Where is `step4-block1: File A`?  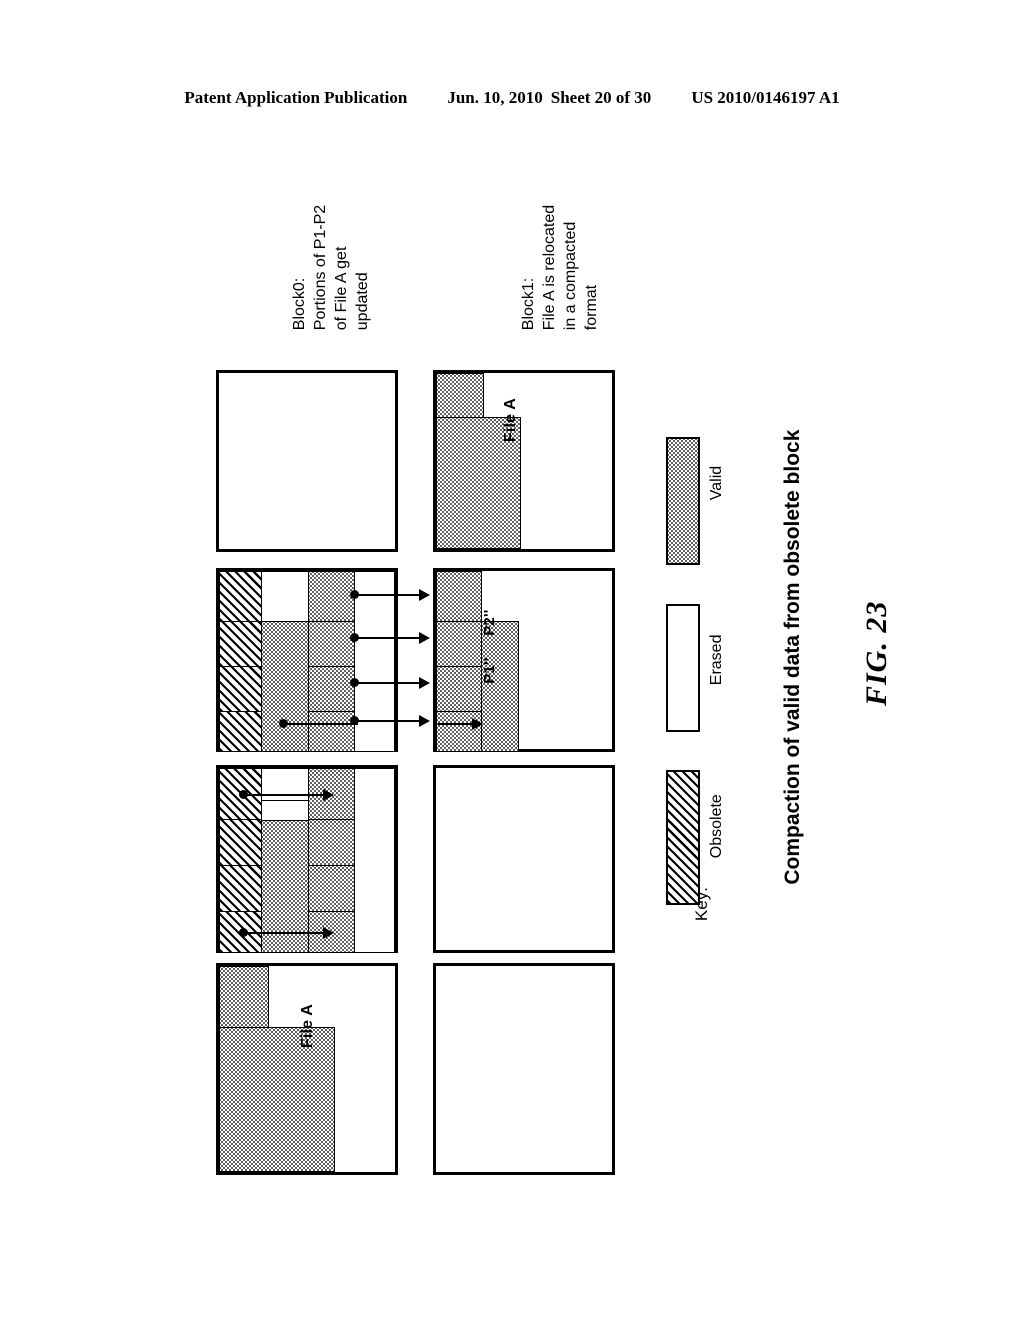
step4-block1: File A is located at coordinates (524, 461).